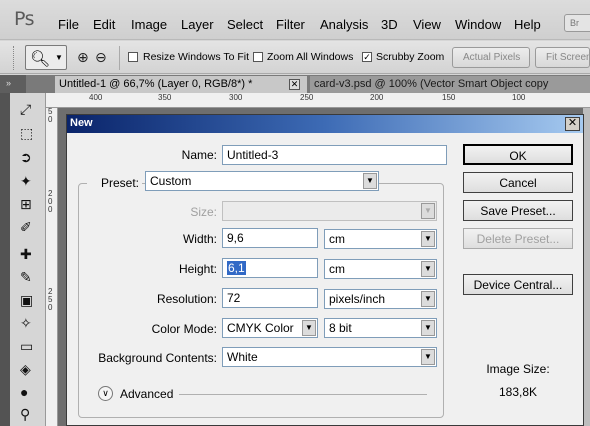 This screenshot has width=590, height=426. I want to click on cancel-button: Cancel, so click(518, 182).